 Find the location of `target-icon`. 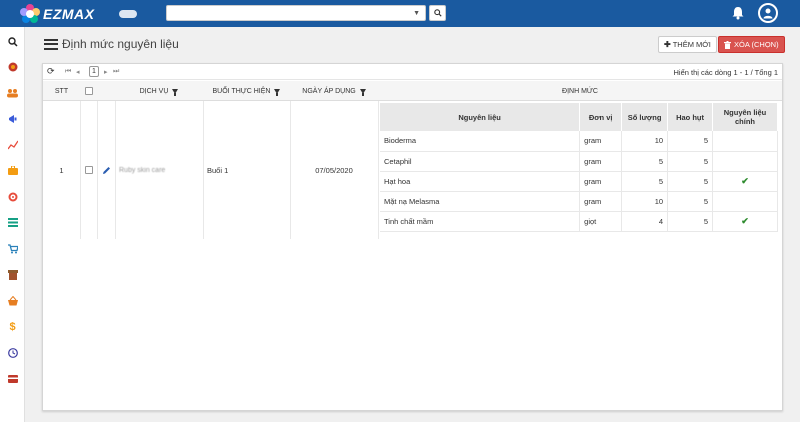

target-icon is located at coordinates (12, 196).